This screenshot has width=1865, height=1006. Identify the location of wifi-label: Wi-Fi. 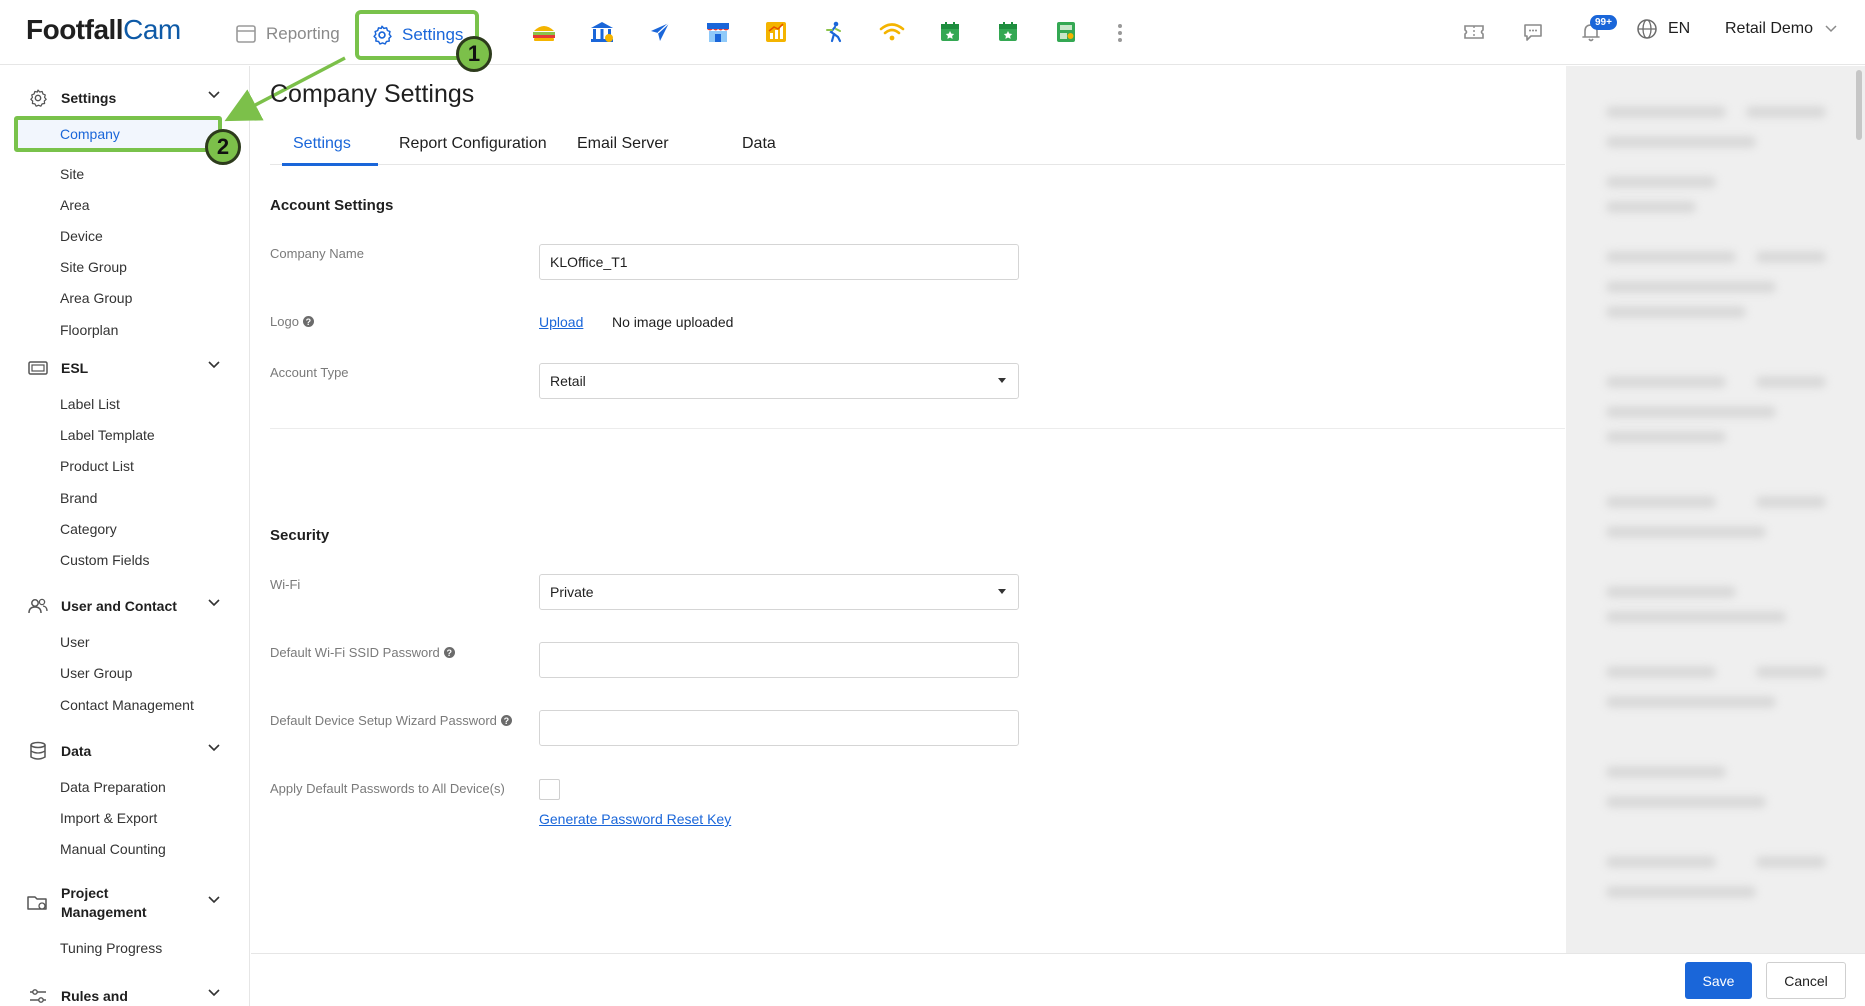
(285, 584).